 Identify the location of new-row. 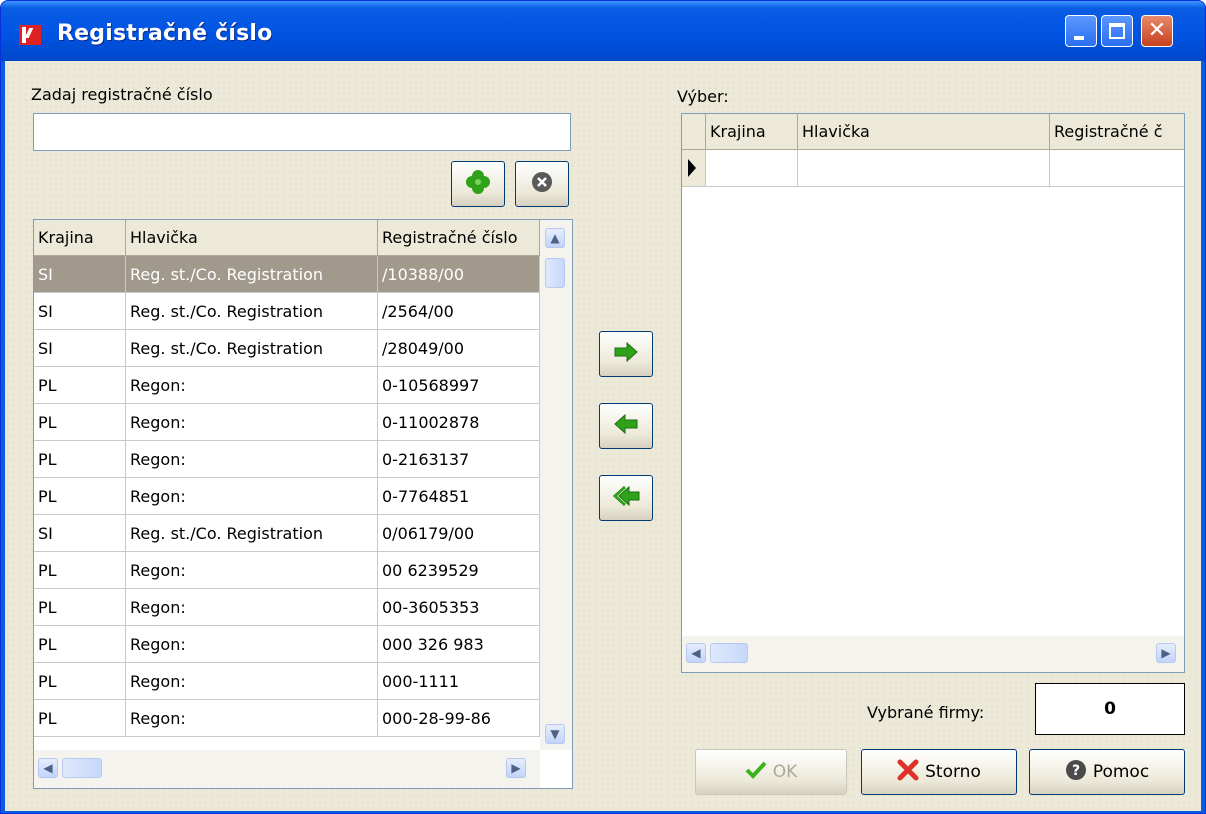
(933, 168).